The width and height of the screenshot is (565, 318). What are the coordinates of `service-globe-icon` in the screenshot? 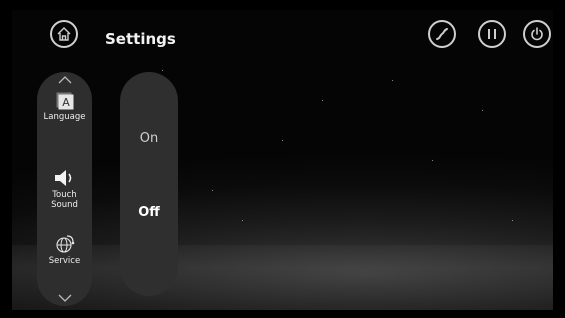 It's located at (64, 244).